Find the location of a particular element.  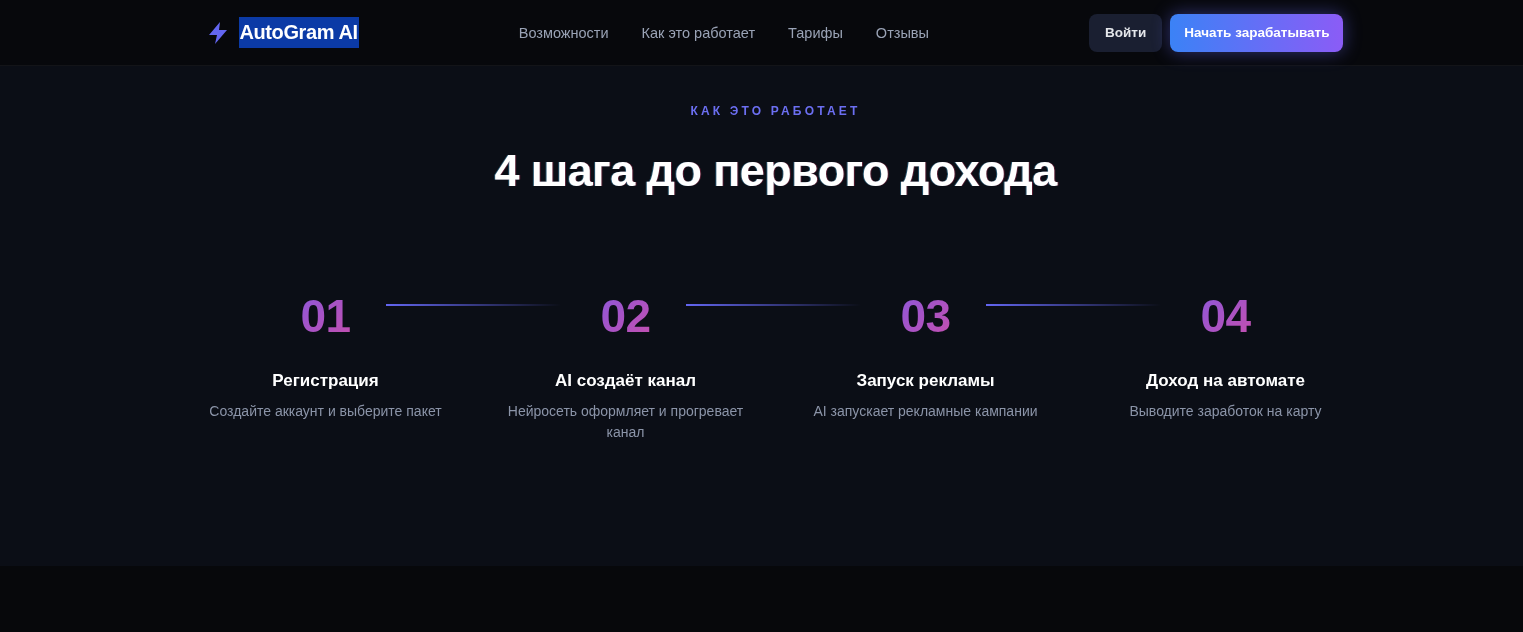

section-eyebrow: КАК ЭТО РАБОТАЕТ is located at coordinates (775, 111).